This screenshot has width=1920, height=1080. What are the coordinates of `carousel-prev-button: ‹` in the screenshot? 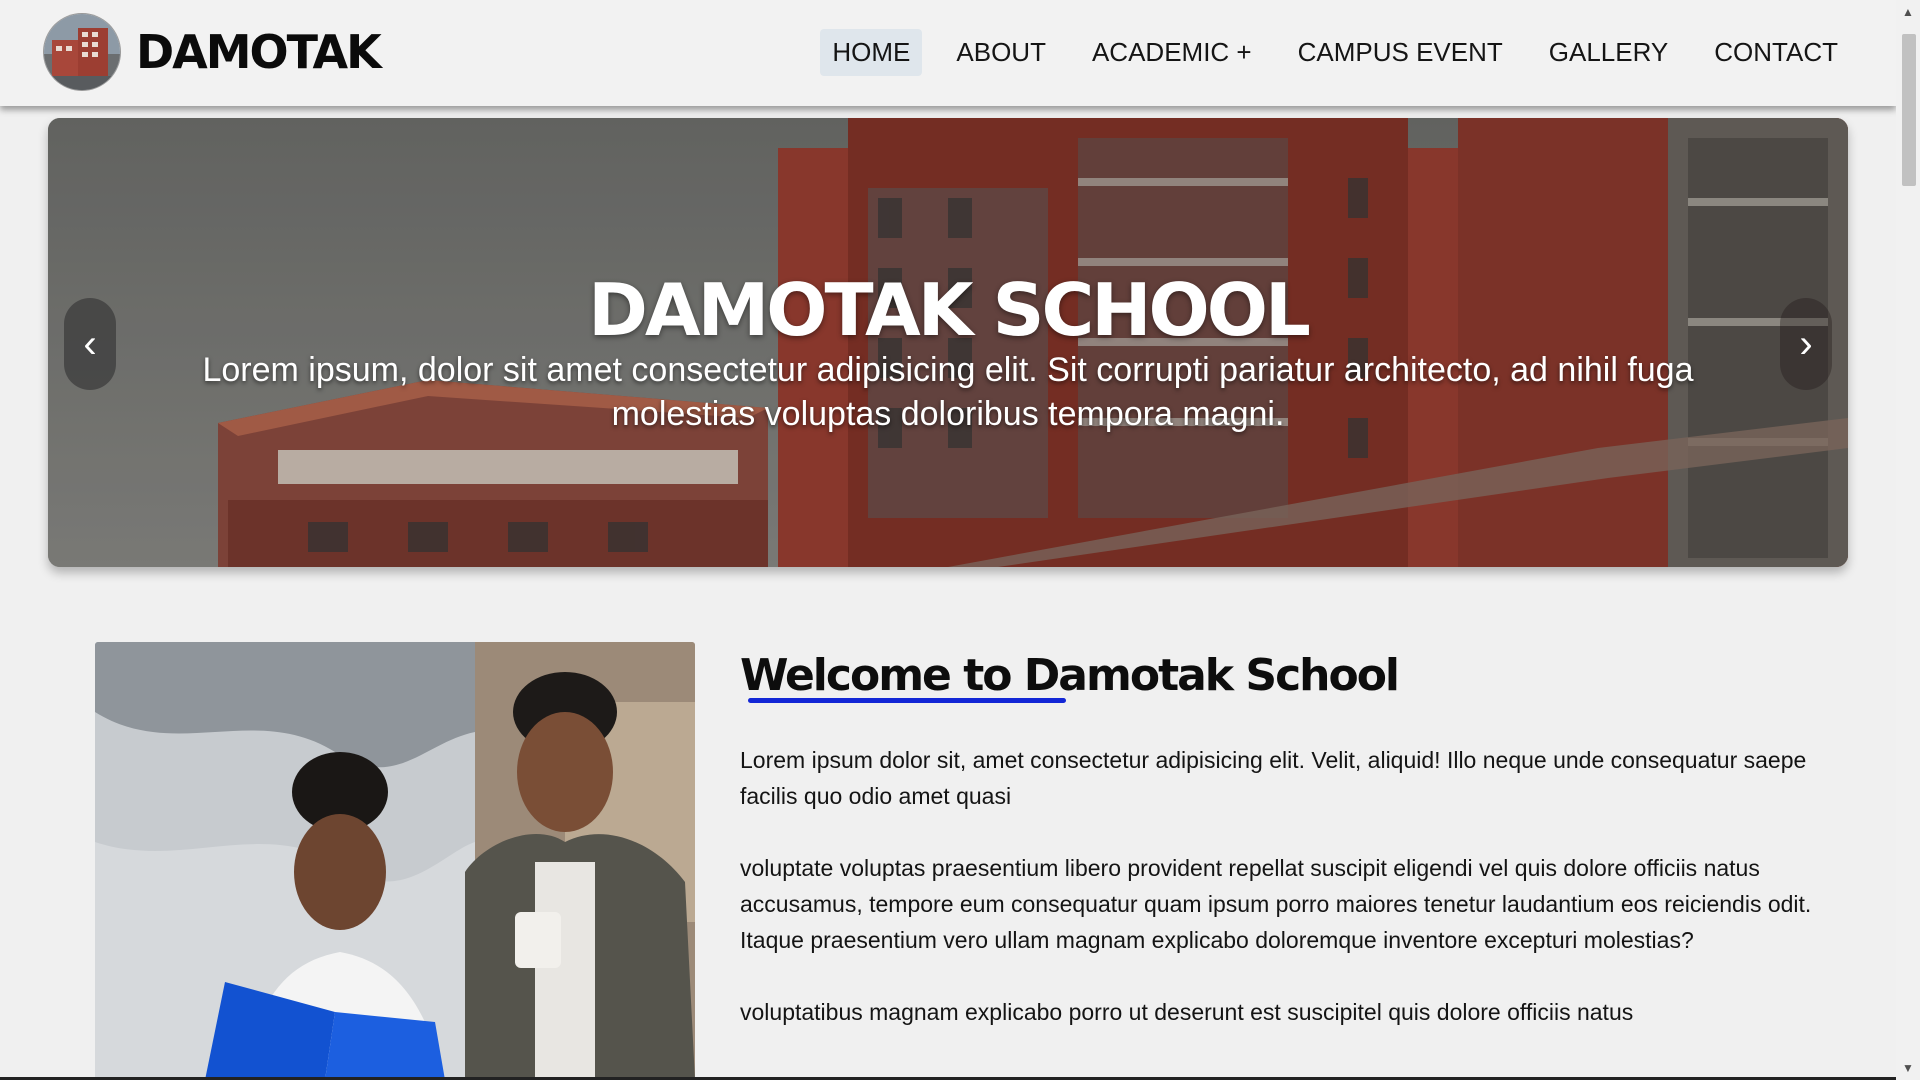 It's located at (90, 344).